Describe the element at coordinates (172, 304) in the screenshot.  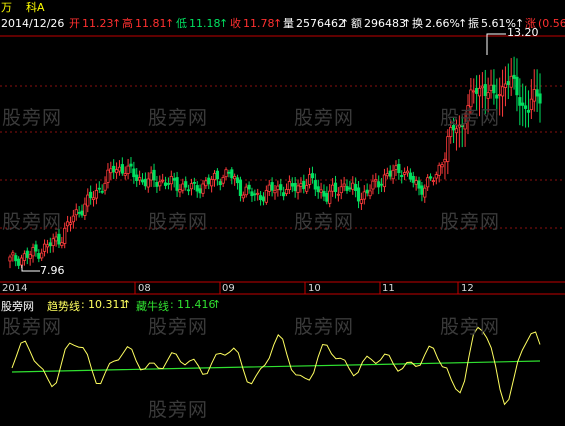
I see `bull-line-value-prefix: :` at that location.